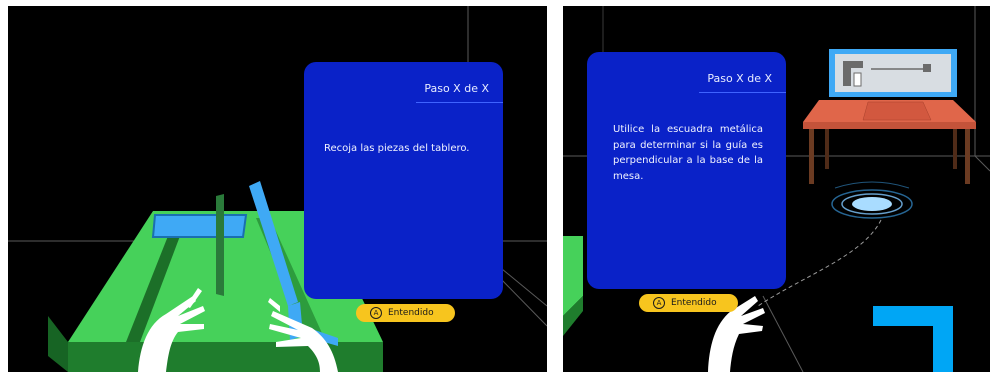 The width and height of the screenshot is (997, 376). What do you see at coordinates (893, 73) in the screenshot?
I see `reference-monitor` at bounding box center [893, 73].